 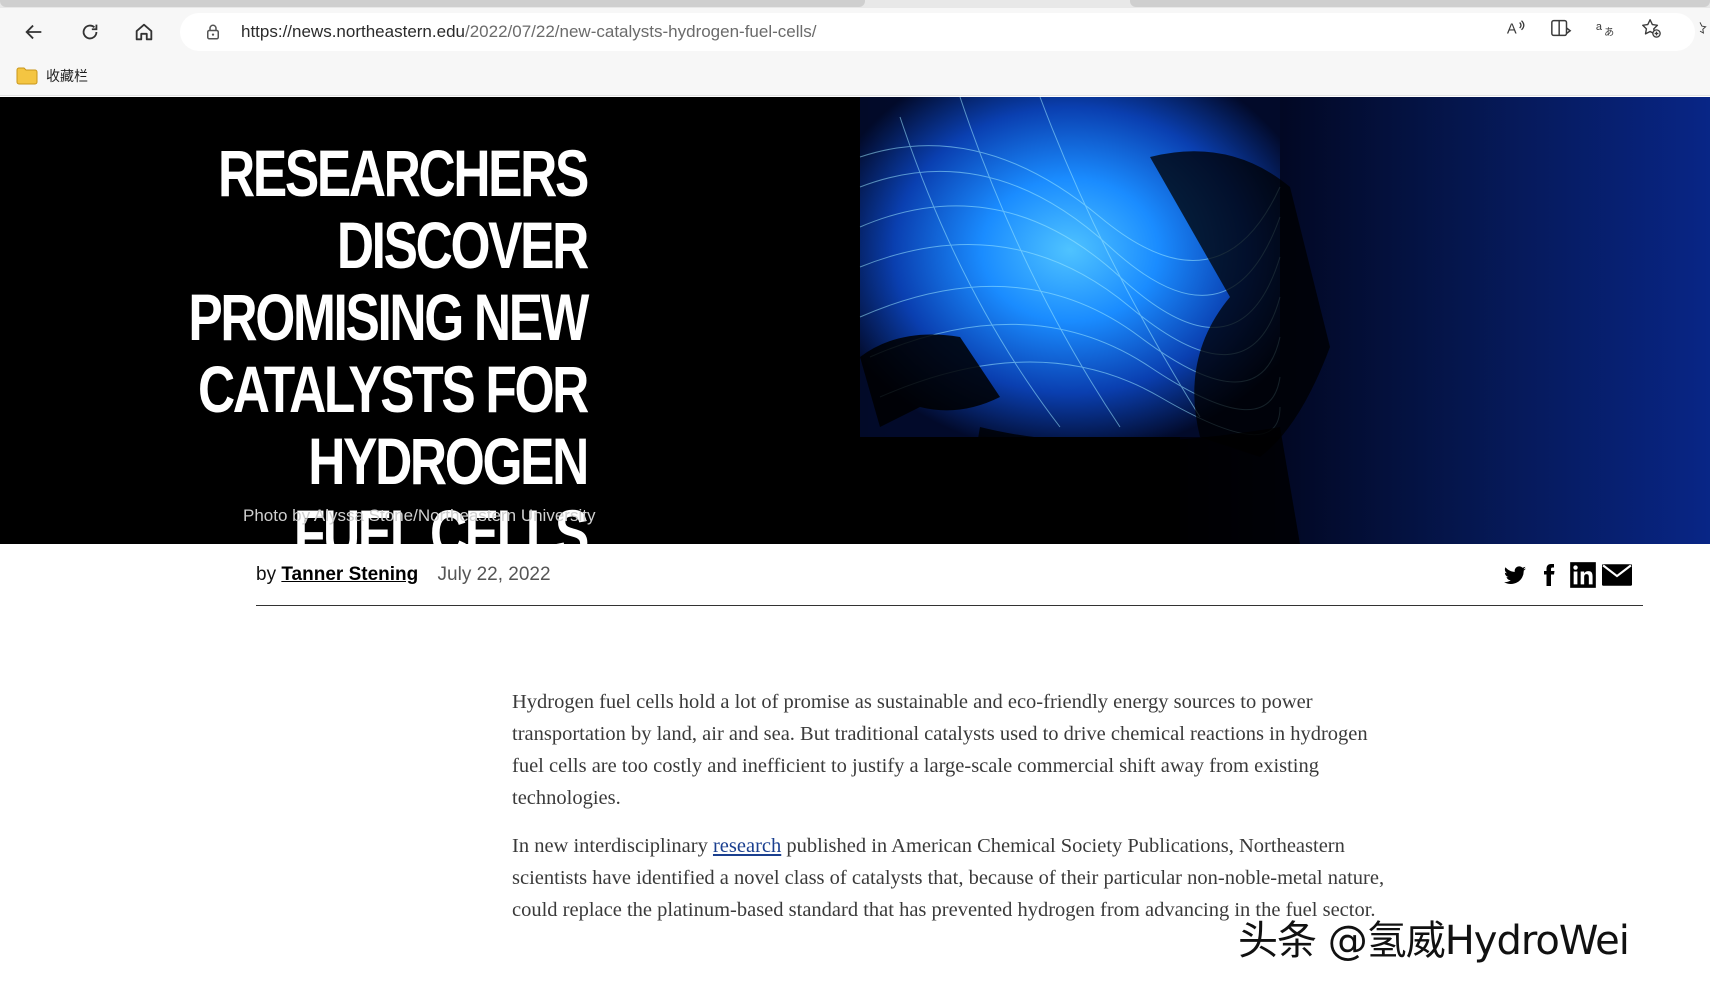 What do you see at coordinates (747, 846) in the screenshot?
I see `research-link: research` at bounding box center [747, 846].